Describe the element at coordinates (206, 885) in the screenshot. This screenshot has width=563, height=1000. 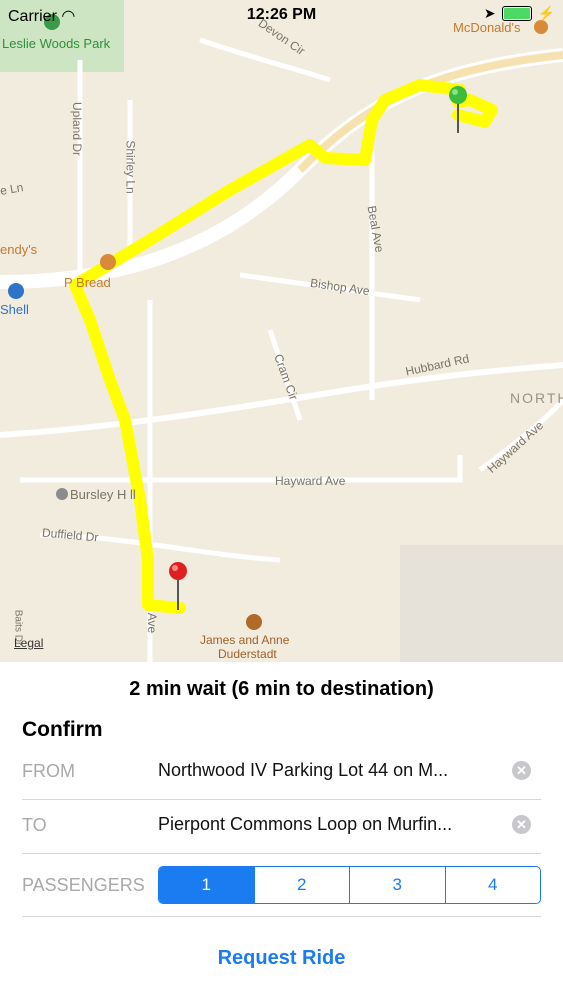
I see `passenger-option-1: 1` at that location.